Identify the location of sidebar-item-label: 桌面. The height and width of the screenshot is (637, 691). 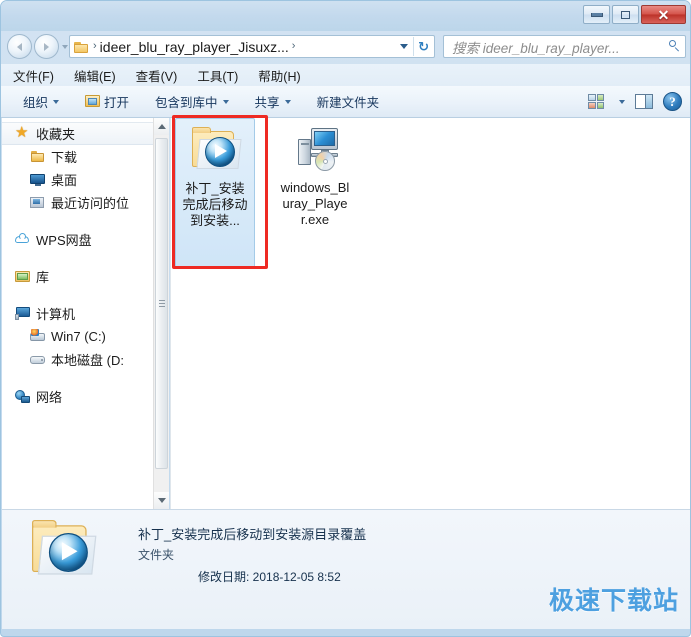
(64, 180).